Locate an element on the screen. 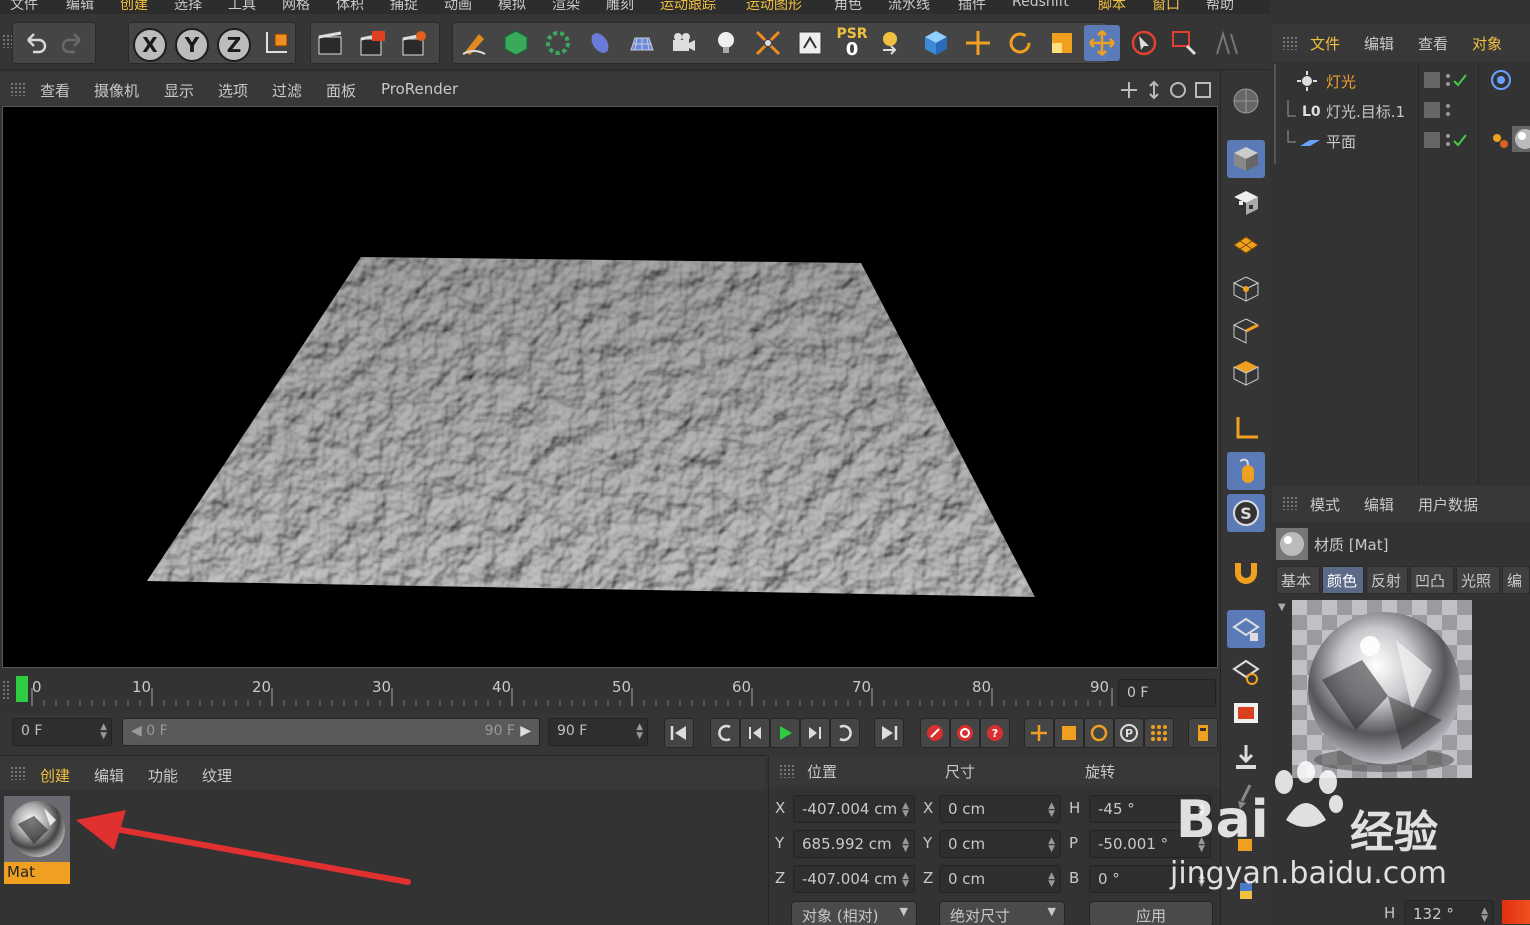  menu-motion-tracker: 运动跟踪 is located at coordinates (688, 7).